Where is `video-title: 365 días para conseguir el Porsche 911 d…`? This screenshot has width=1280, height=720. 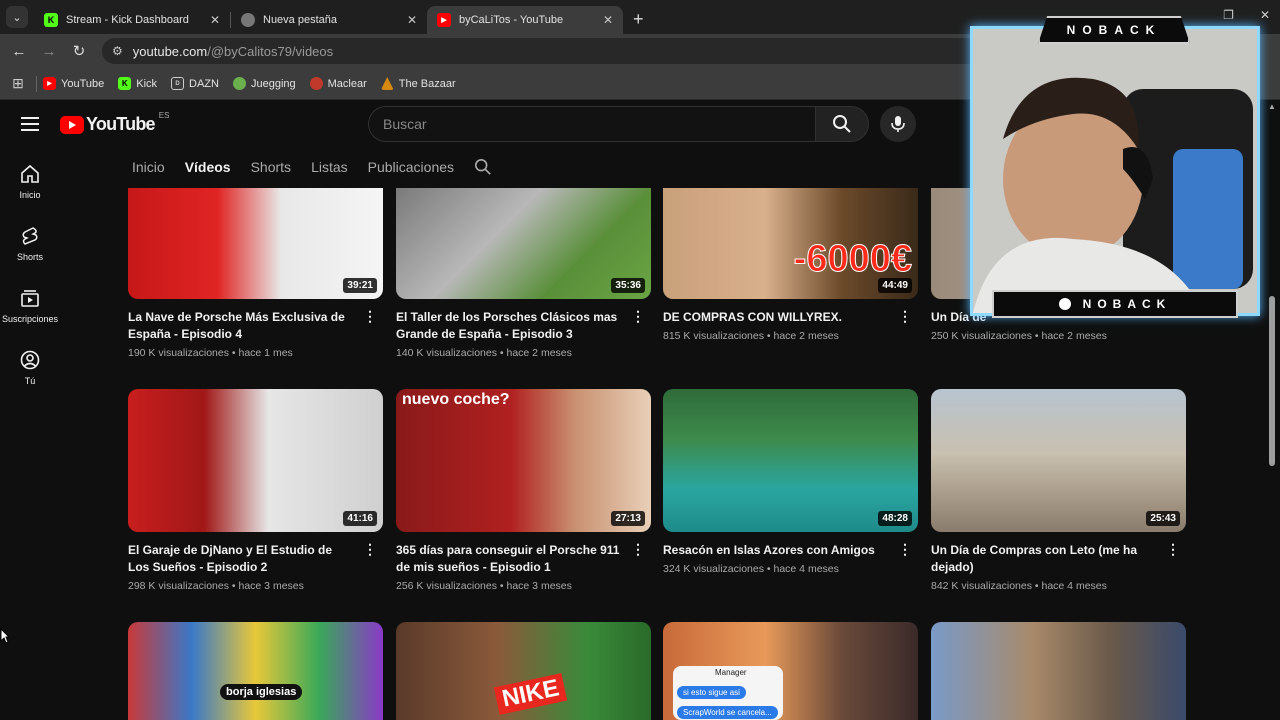 video-title: 365 días para conseguir el Porsche 911 d… is located at coordinates (510, 559).